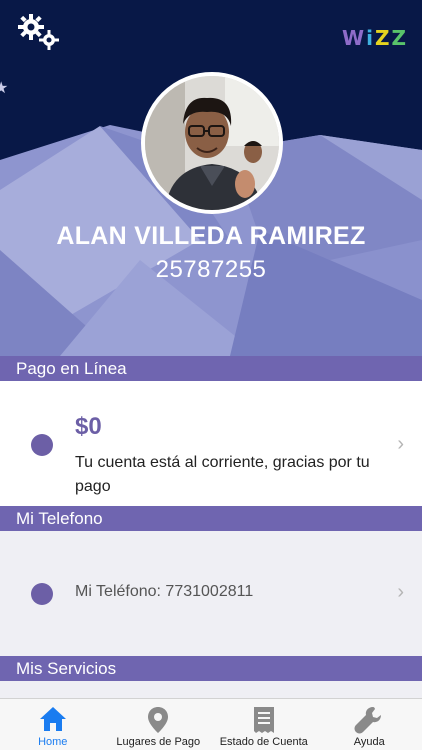 The image size is (422, 750). What do you see at coordinates (53, 742) in the screenshot?
I see `tab-label: Home` at bounding box center [53, 742].